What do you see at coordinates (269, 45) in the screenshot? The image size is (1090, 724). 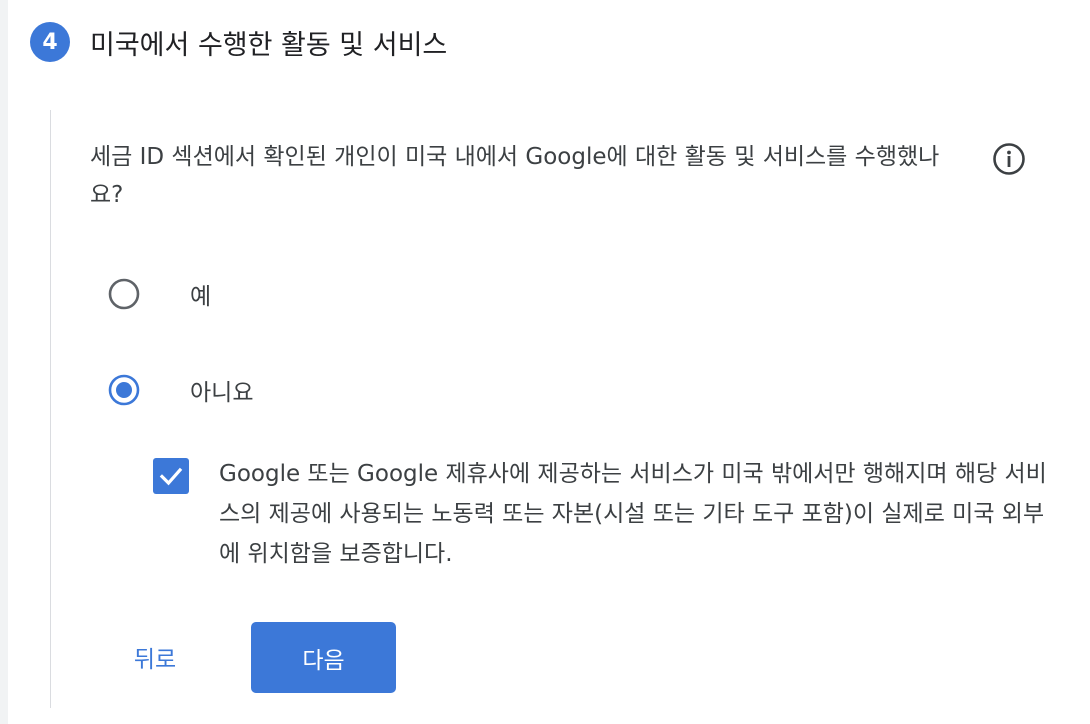 I see `step-title: 미국에서 수행한 활동 및 서비스` at bounding box center [269, 45].